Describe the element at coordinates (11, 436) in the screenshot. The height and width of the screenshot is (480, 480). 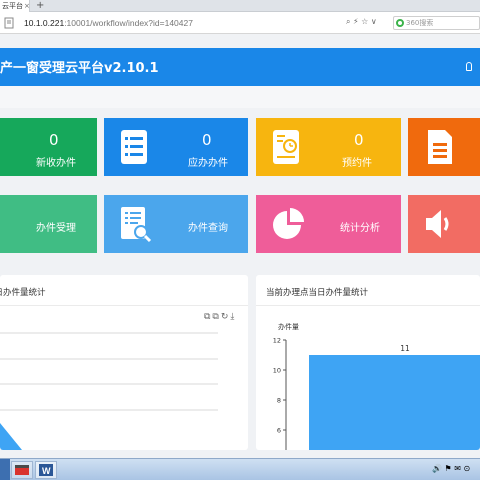
I see `partial-series-shape` at that location.